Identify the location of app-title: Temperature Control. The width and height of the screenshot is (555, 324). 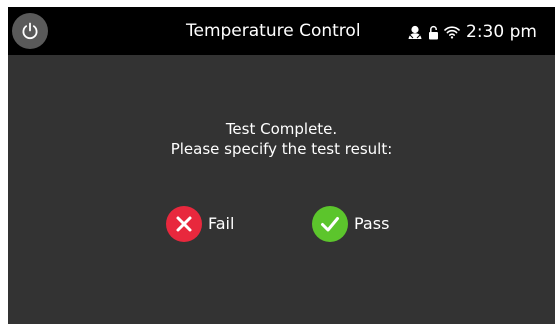
(273, 31).